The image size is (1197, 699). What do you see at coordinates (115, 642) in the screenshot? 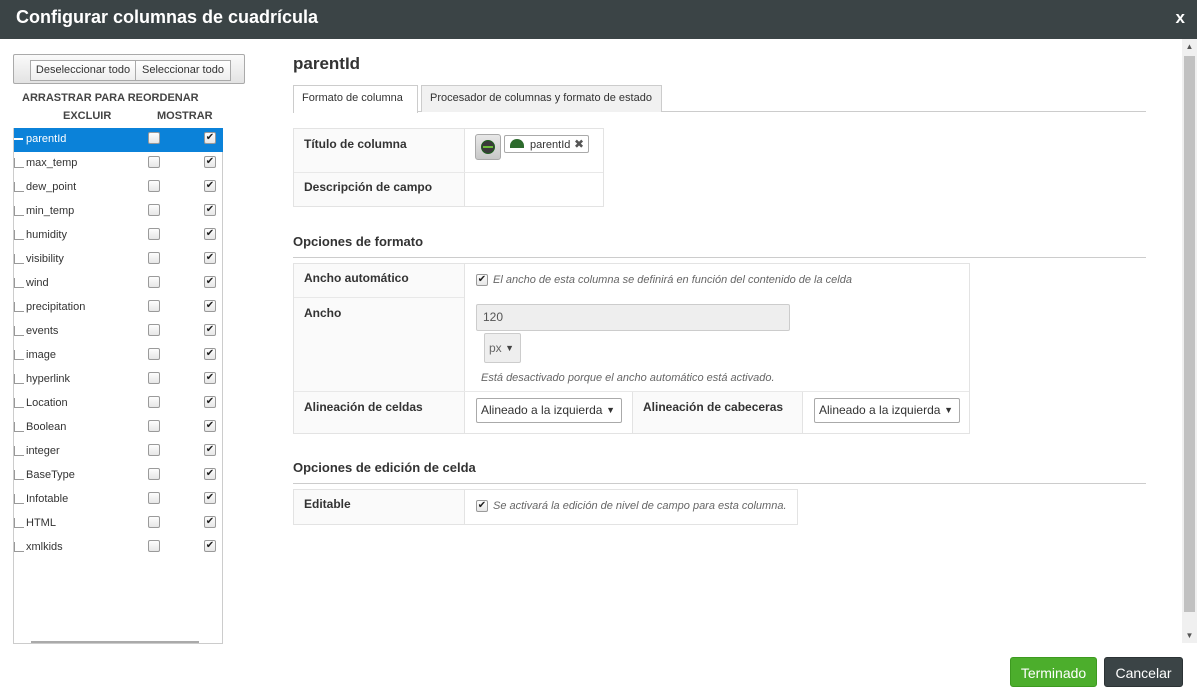
I see `horizontal-scrollbar` at bounding box center [115, 642].